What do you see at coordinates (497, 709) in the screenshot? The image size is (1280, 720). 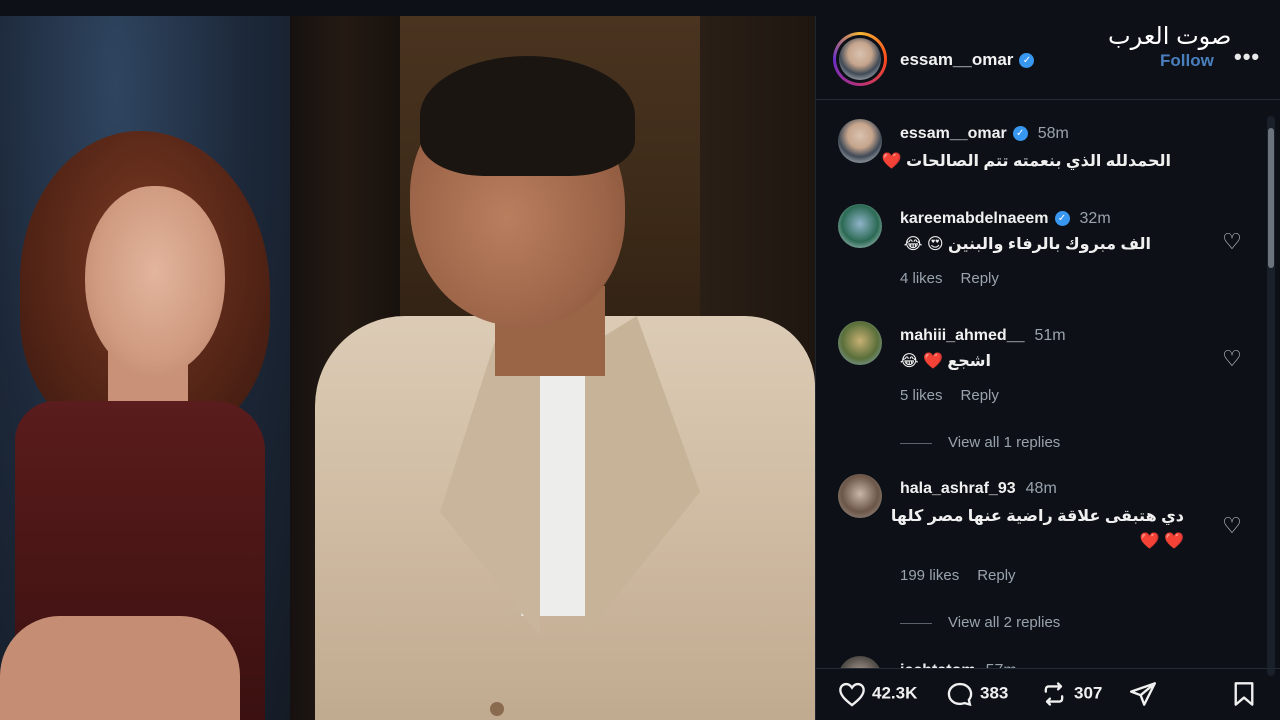 I see `man-jacket-button` at bounding box center [497, 709].